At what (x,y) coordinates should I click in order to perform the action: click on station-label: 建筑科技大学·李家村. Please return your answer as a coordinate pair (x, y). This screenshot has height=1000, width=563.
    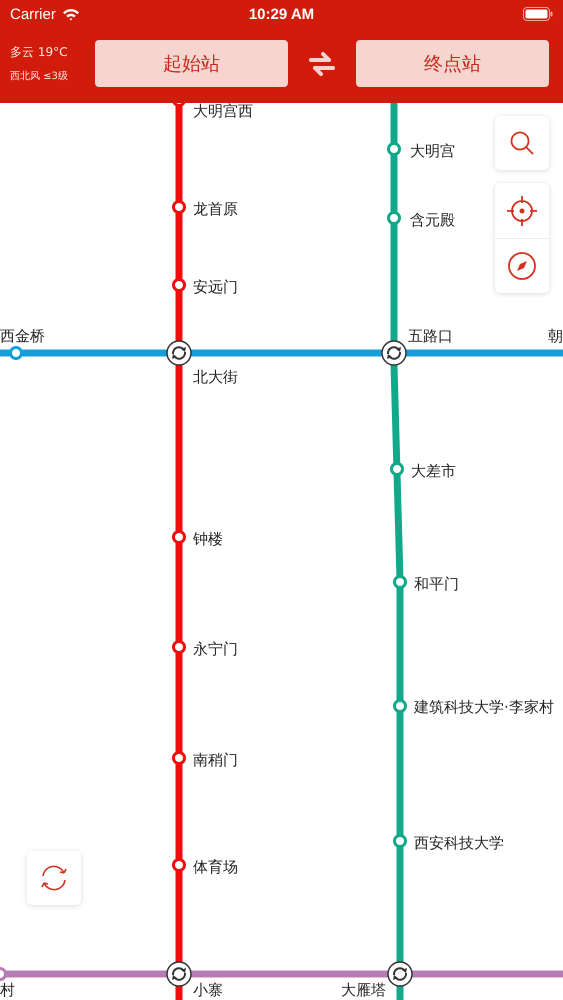
    Looking at the image, I should click on (484, 707).